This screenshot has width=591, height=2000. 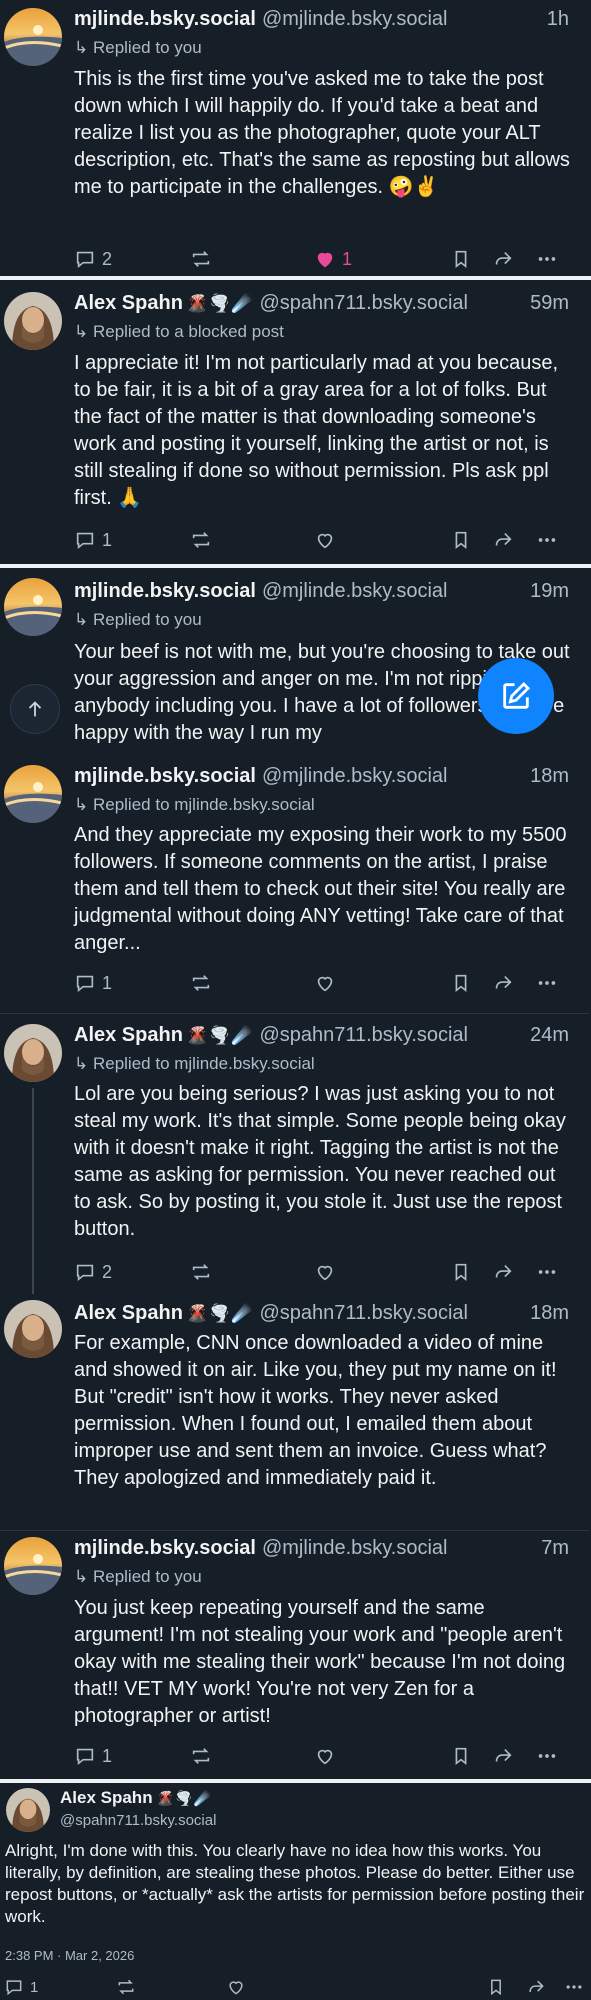 What do you see at coordinates (107, 258) in the screenshot?
I see `reply-count: 2` at bounding box center [107, 258].